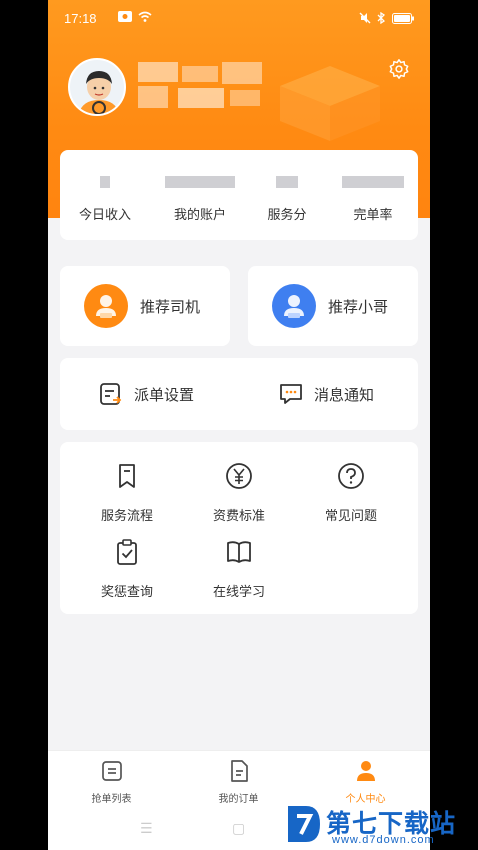 The width and height of the screenshot is (478, 850). I want to click on document-icon, so click(239, 771).